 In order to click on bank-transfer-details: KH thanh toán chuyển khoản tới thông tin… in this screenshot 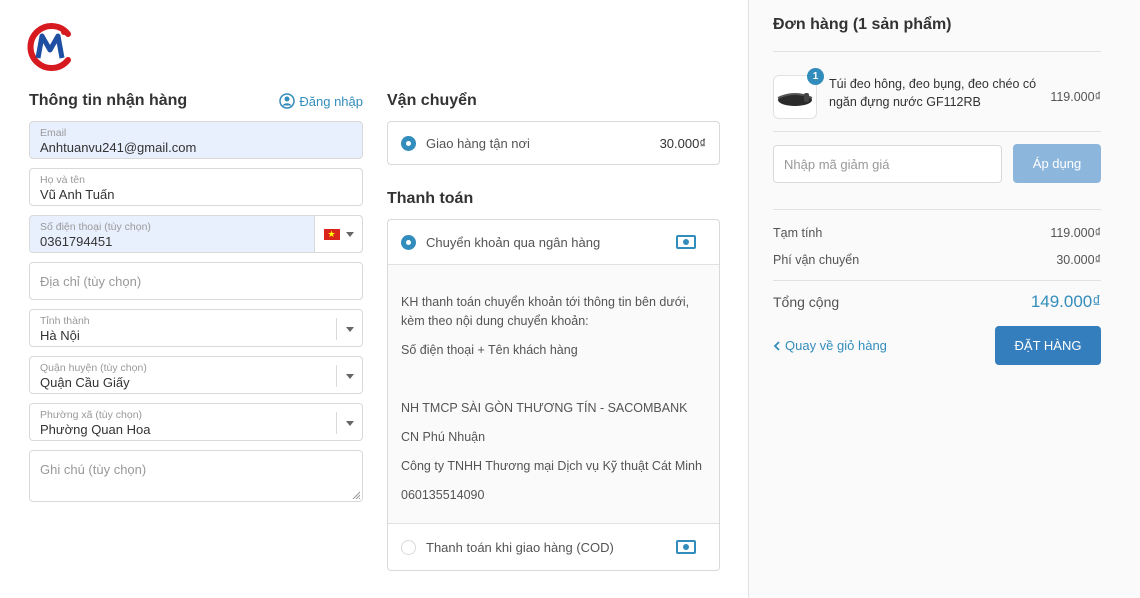, I will do `click(553, 394)`.